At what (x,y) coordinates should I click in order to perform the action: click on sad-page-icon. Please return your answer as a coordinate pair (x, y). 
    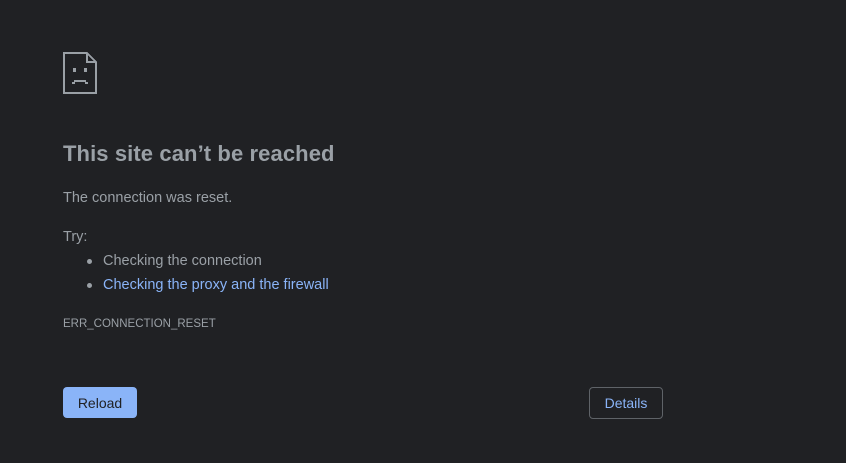
    Looking at the image, I should click on (80, 73).